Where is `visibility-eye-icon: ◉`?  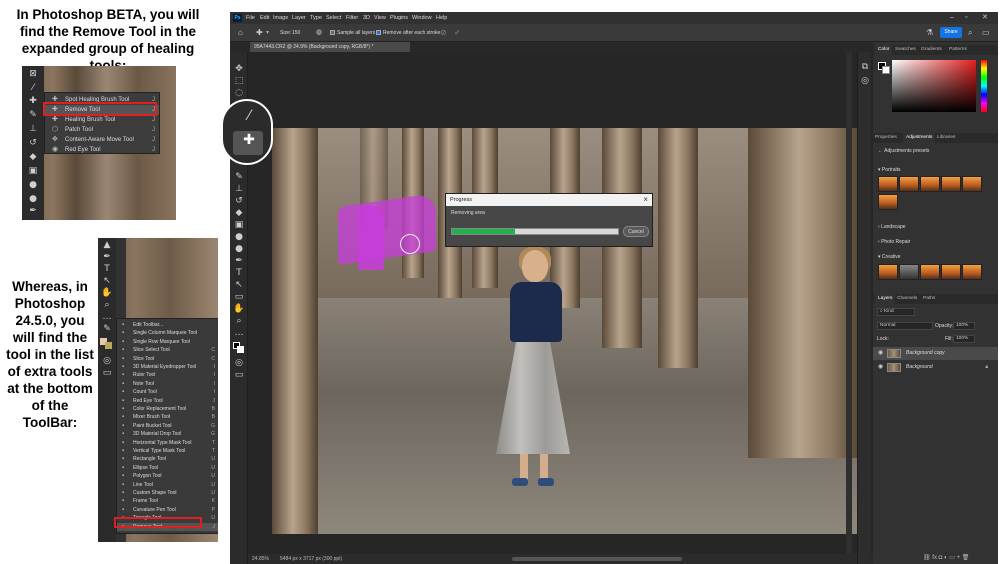
visibility-eye-icon: ◉ is located at coordinates (880, 367).